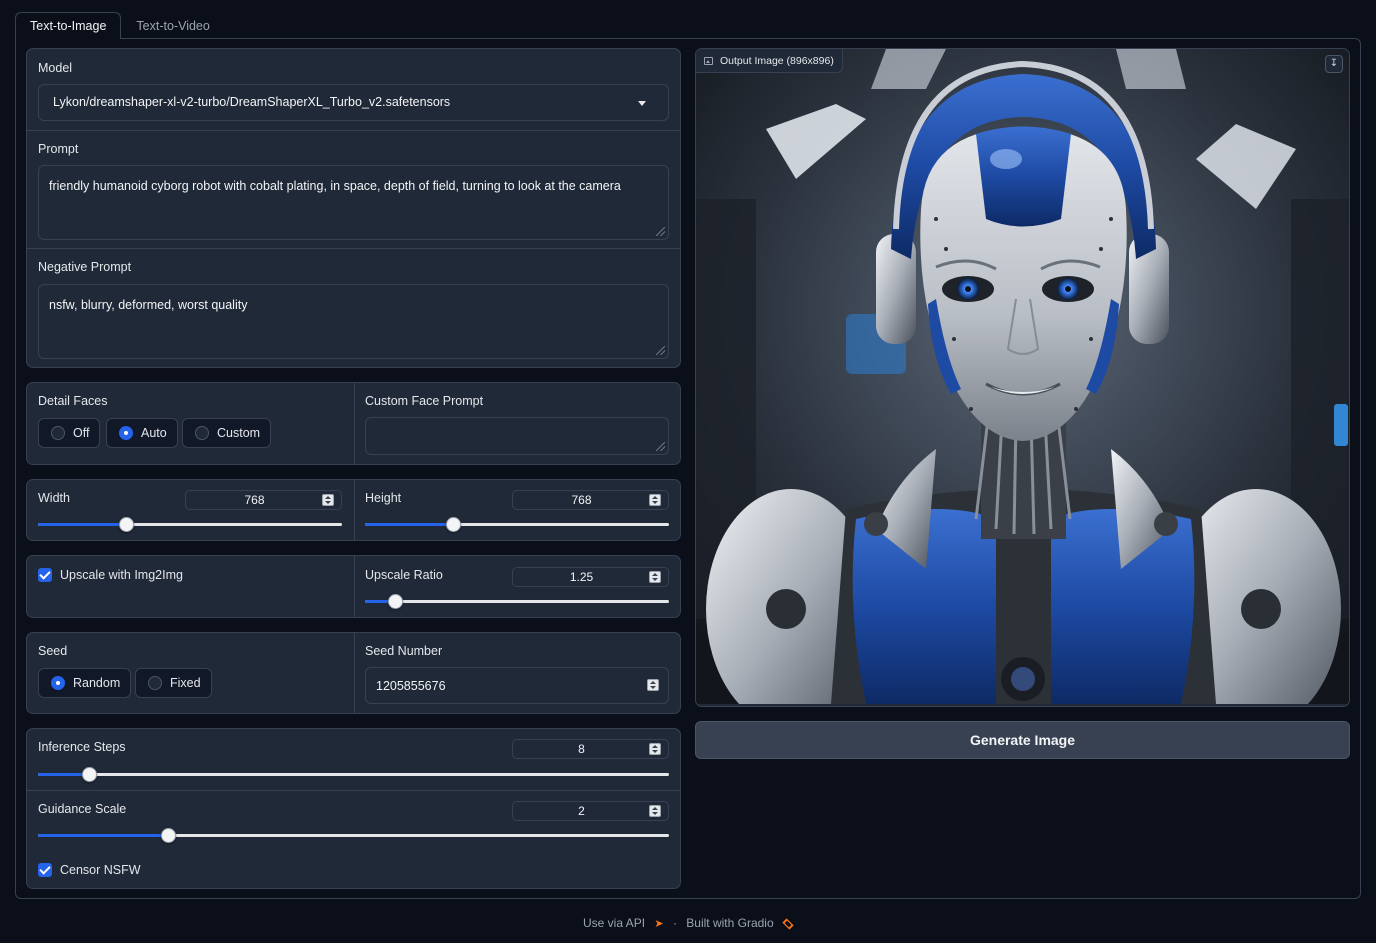  I want to click on radio-label: Auto, so click(154, 433).